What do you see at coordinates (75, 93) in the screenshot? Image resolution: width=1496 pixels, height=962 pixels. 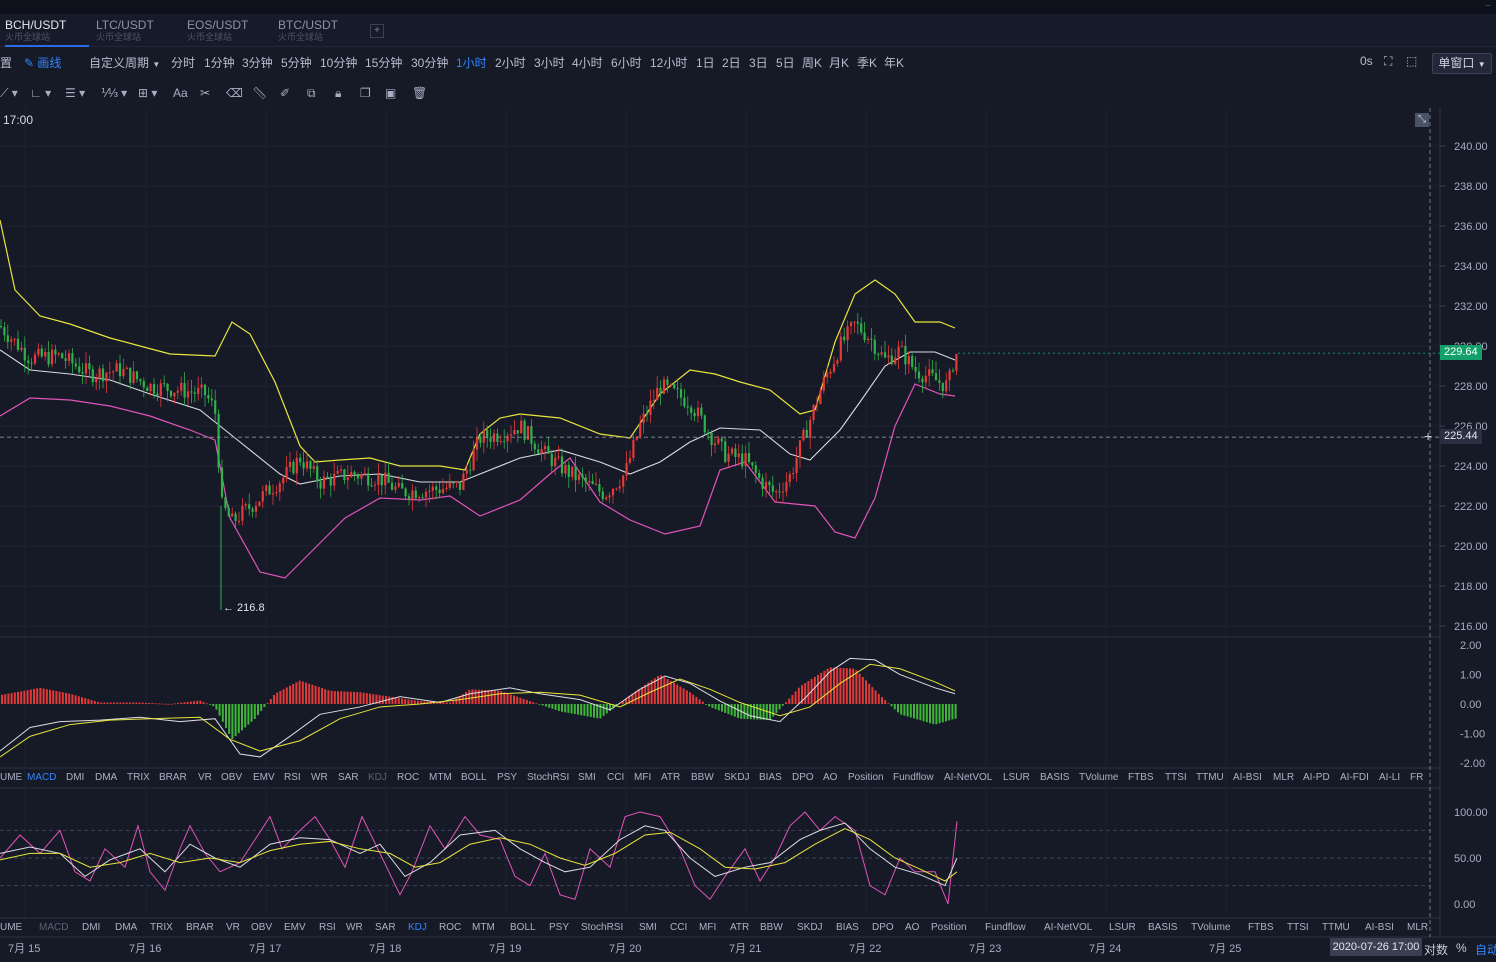 I see `parallel-lines-icon: ☰ ▾` at bounding box center [75, 93].